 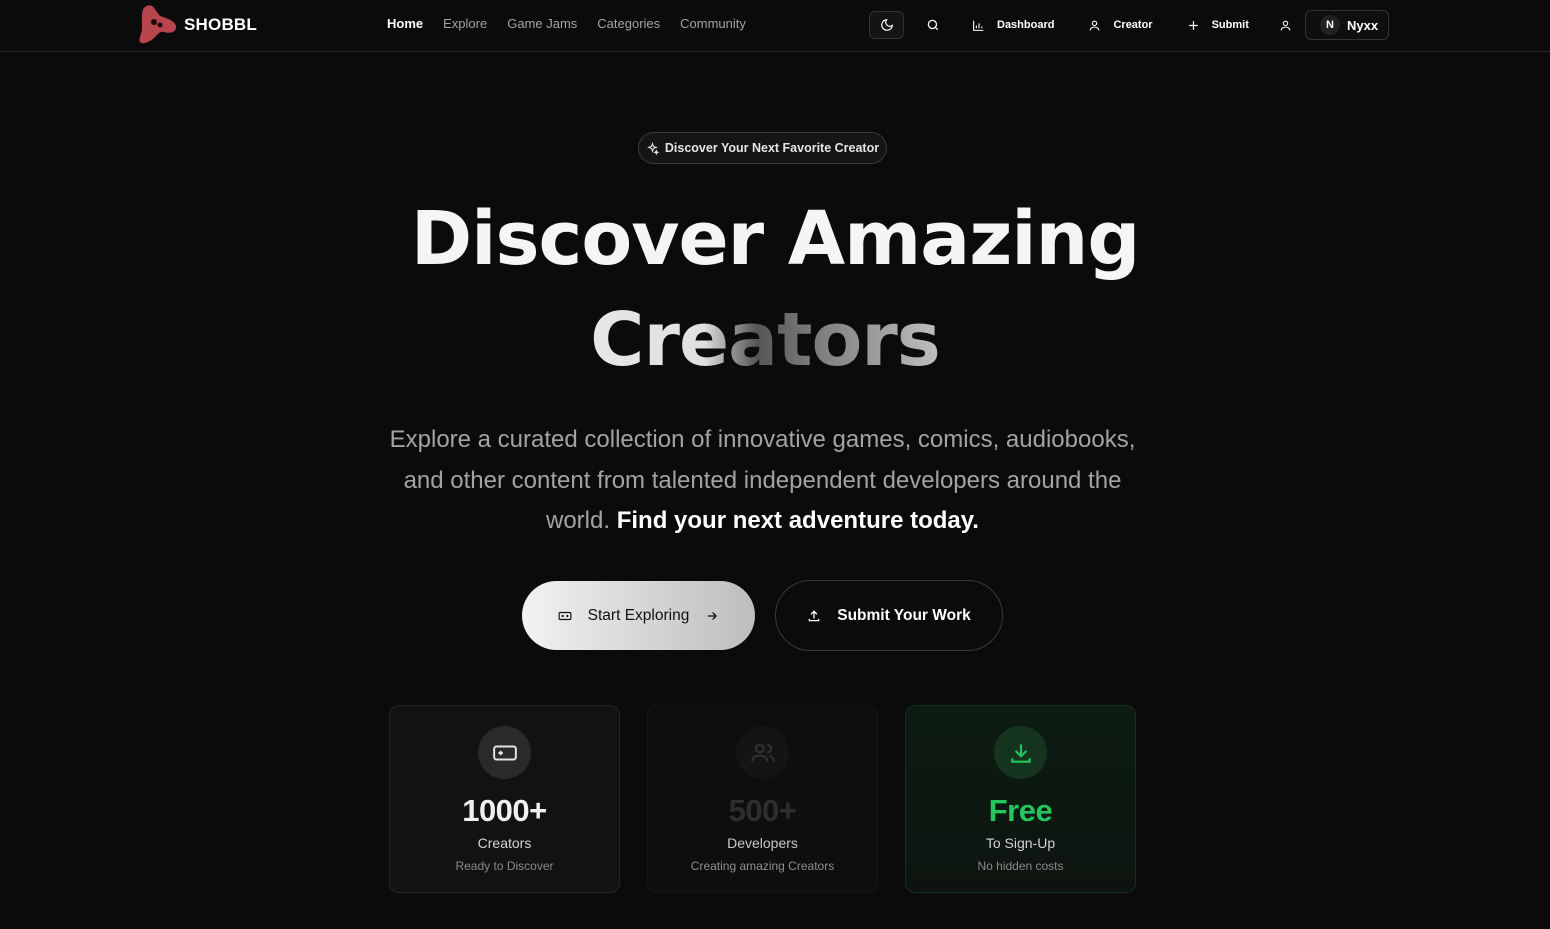 What do you see at coordinates (405, 23) in the screenshot?
I see `nav-home: Home` at bounding box center [405, 23].